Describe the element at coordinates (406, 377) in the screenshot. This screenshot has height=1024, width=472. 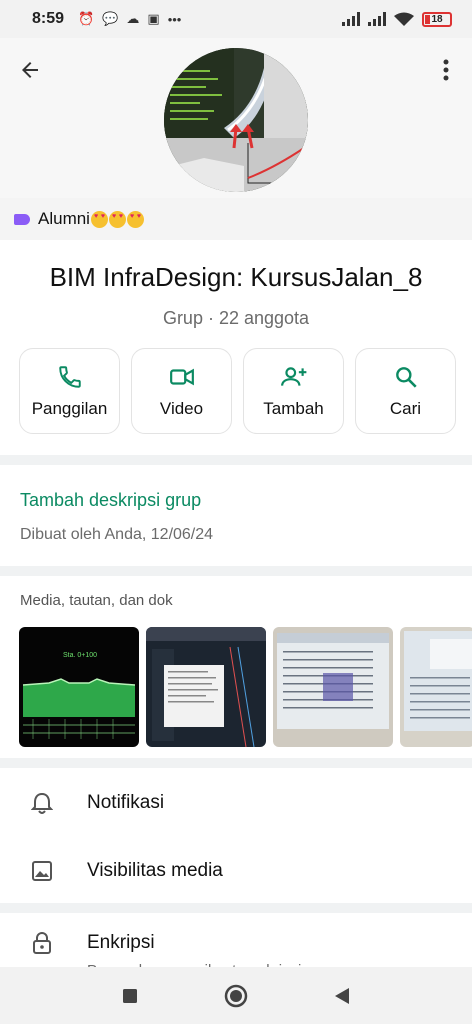
I see `search-icon` at that location.